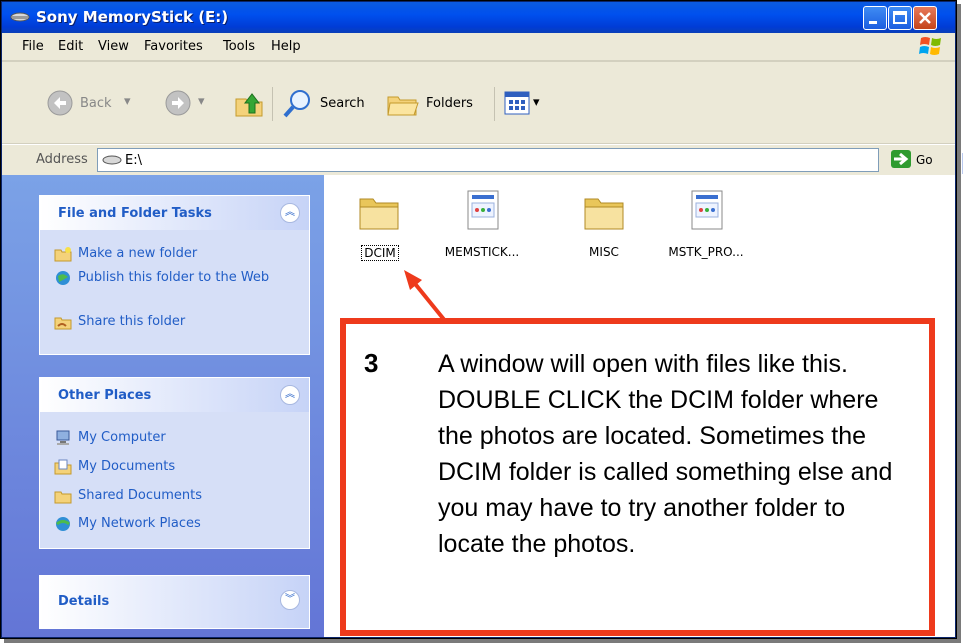  I want to click on back-arrow-icon, so click(60, 103).